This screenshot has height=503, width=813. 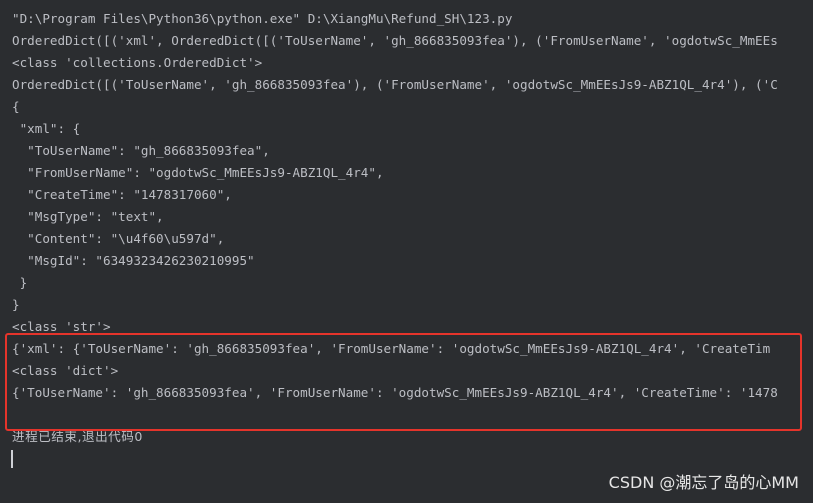 What do you see at coordinates (122, 194) in the screenshot?
I see `console-line: "CreateTime": "1478317060",` at bounding box center [122, 194].